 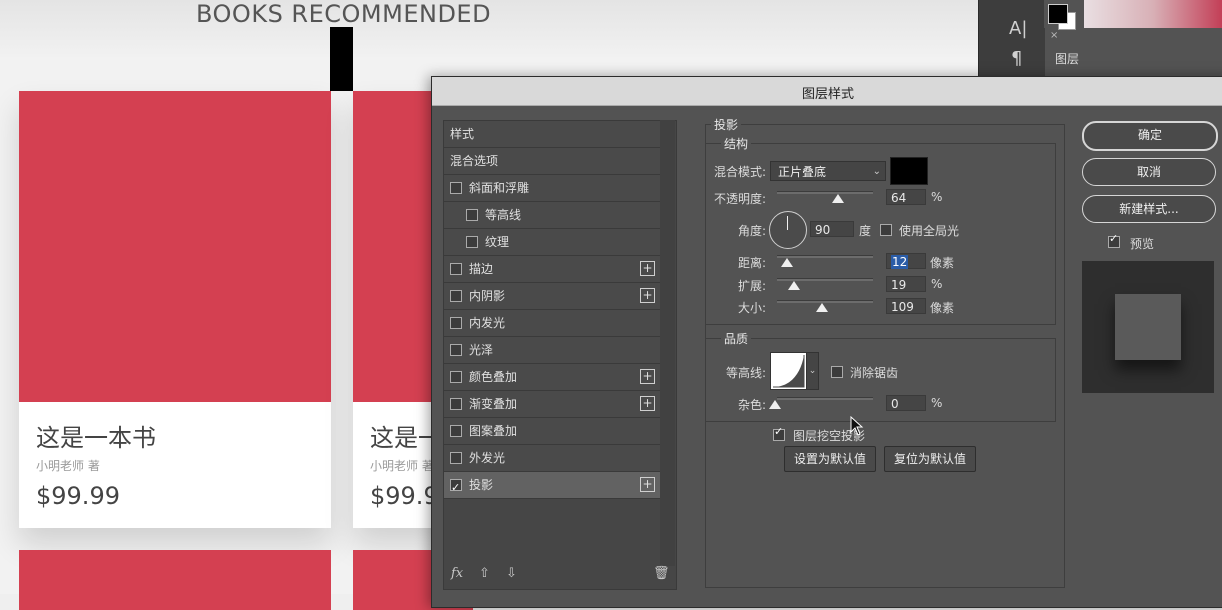 I want to click on style-list-footer: fx ⇧ ⇩ 🗑, so click(x=559, y=577).